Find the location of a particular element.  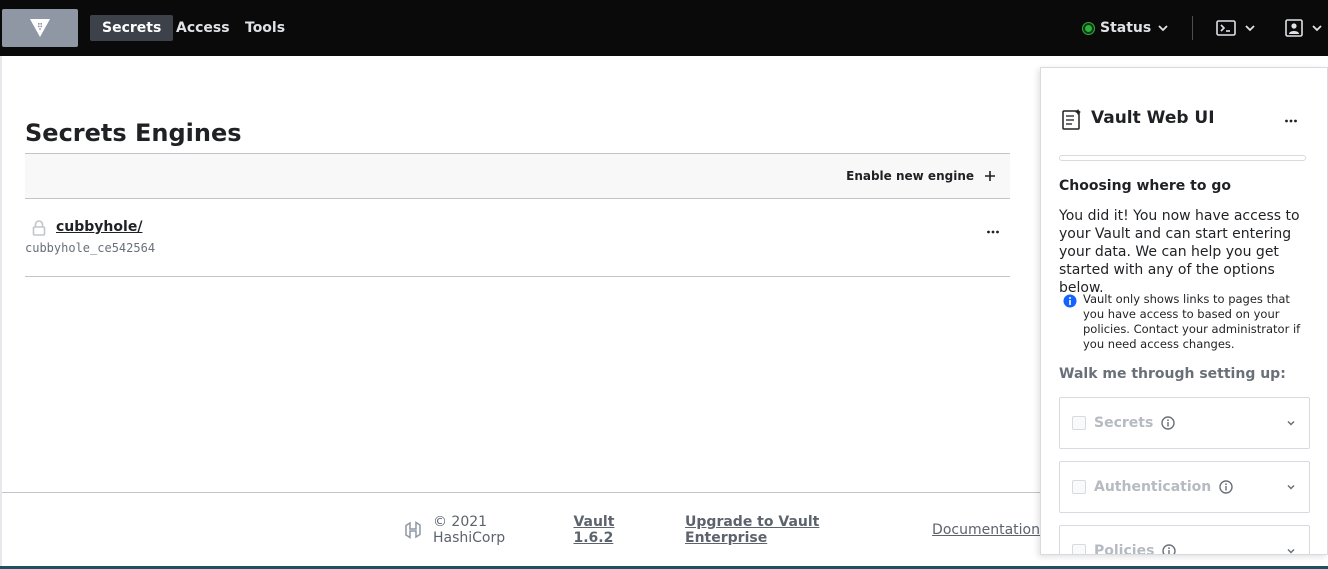

walk-through-label: Walk me through setting up: is located at coordinates (1172, 374).